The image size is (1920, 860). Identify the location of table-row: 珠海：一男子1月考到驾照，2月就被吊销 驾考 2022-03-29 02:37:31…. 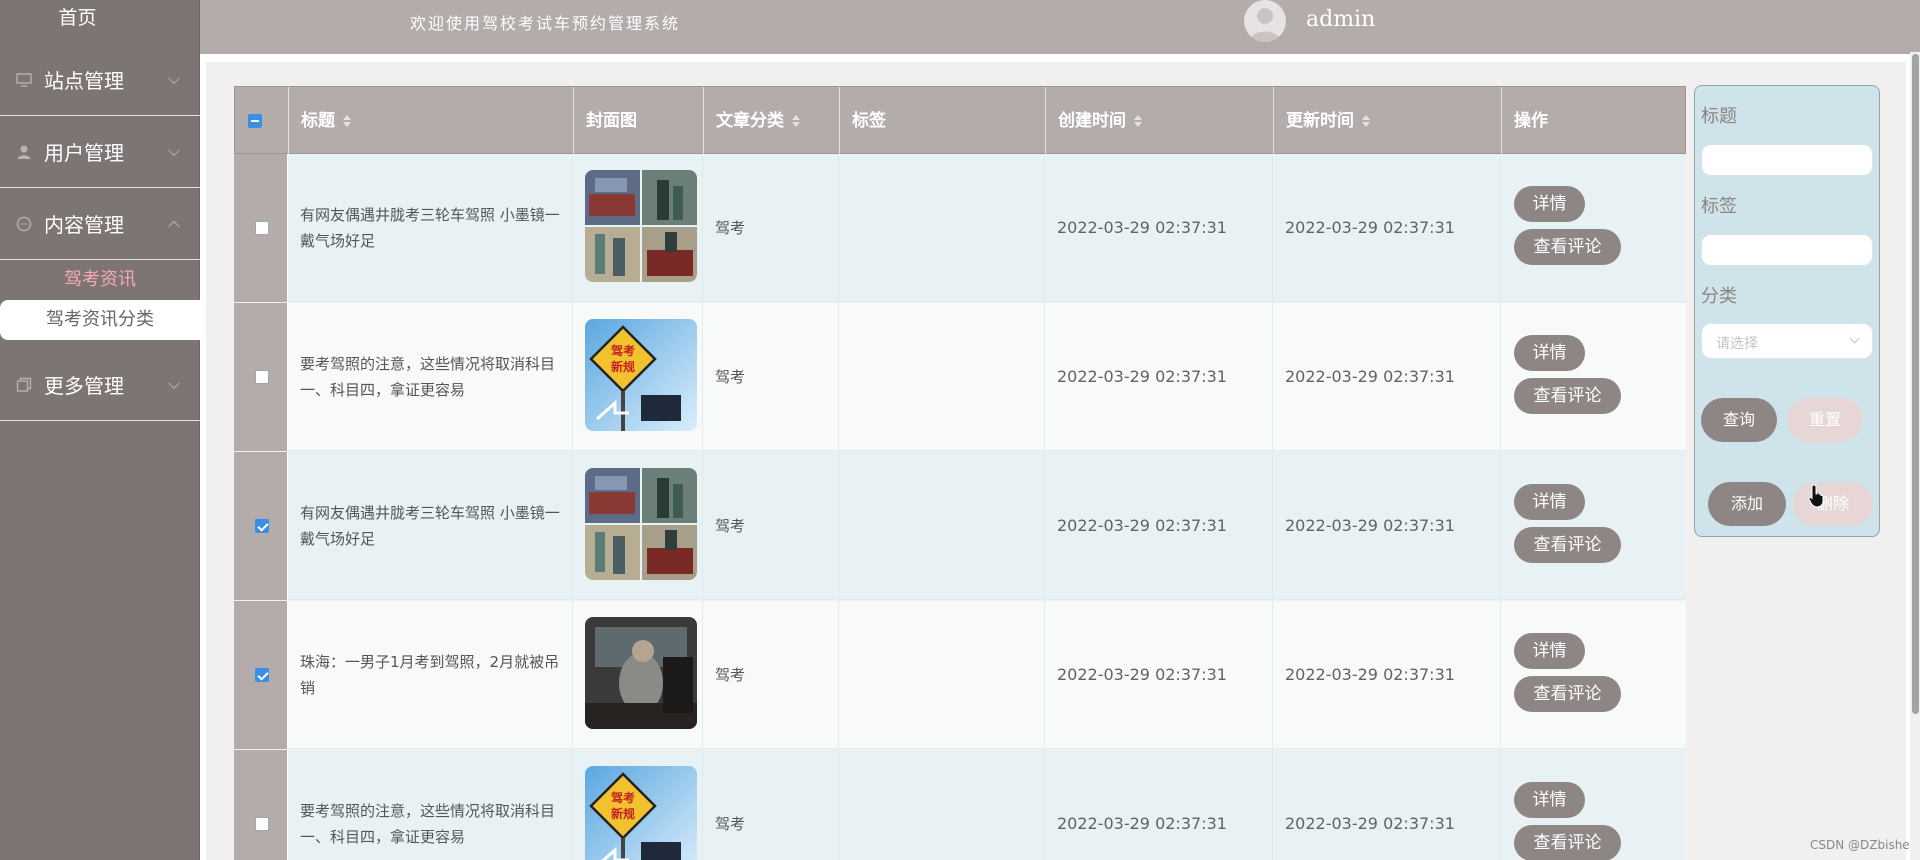
(960, 675).